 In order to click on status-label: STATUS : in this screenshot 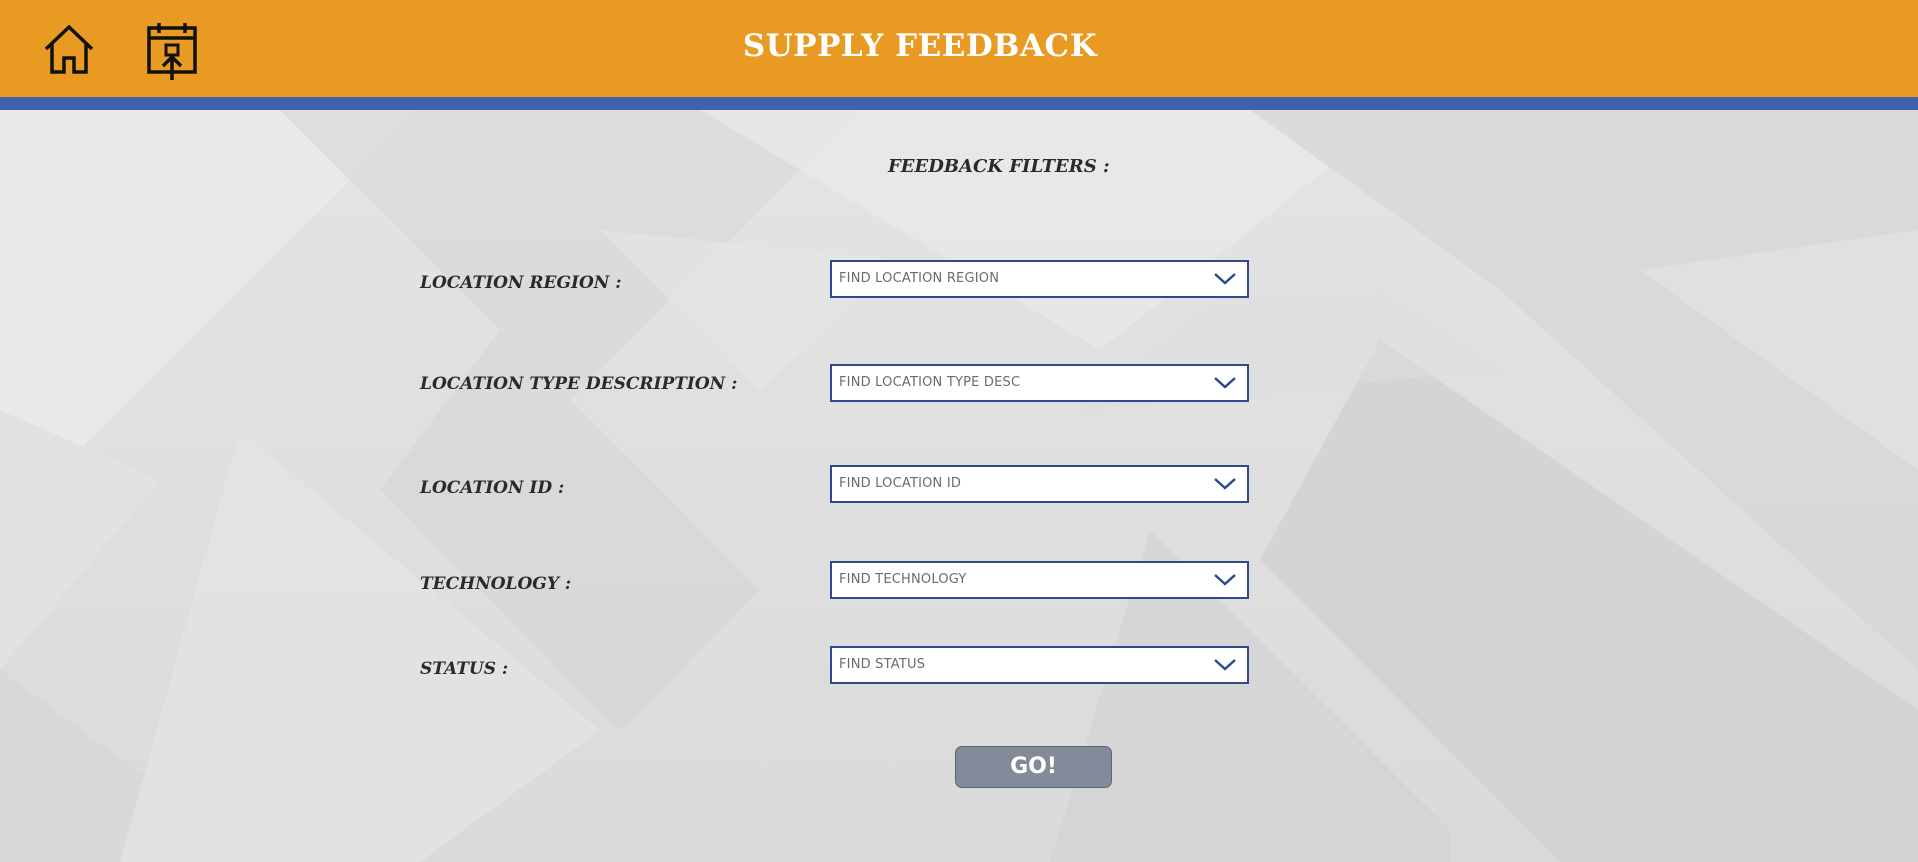, I will do `click(464, 669)`.